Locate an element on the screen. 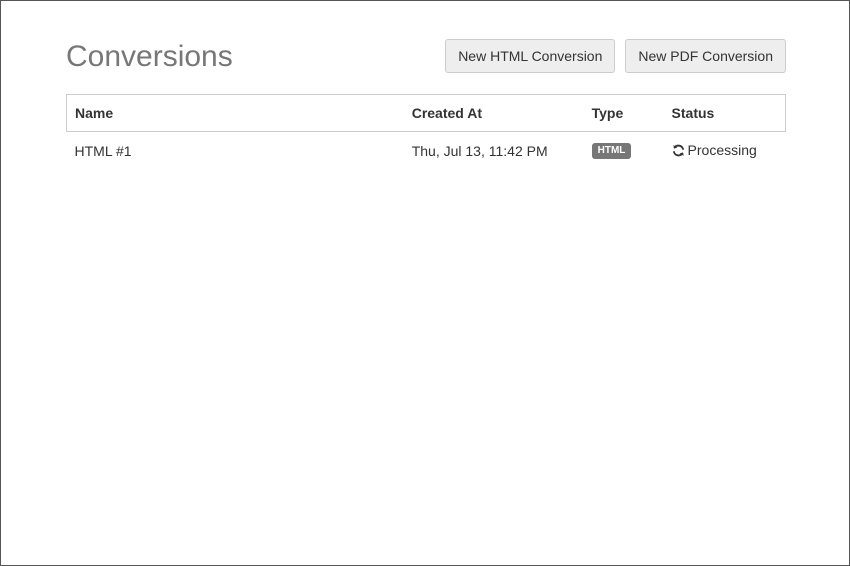 The image size is (850, 566). cell-type: HTML is located at coordinates (624, 151).